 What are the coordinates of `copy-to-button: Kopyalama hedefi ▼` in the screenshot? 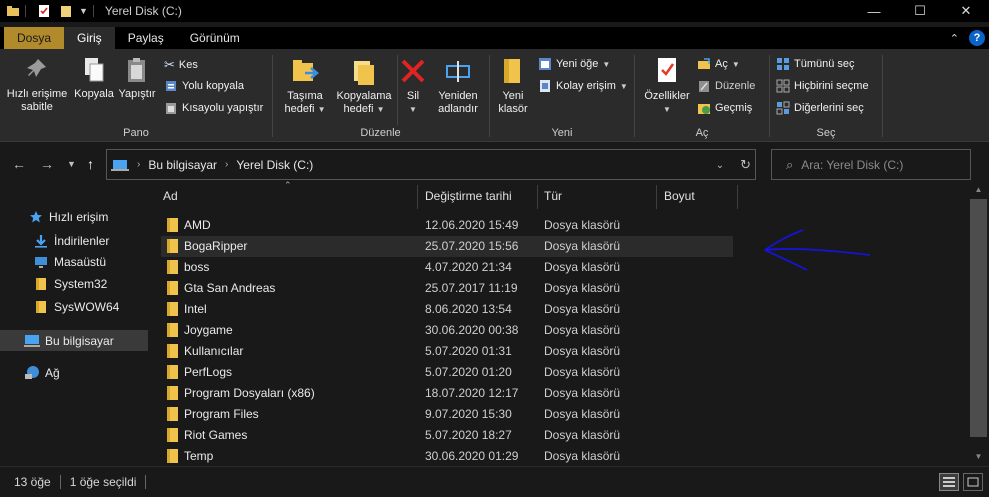 It's located at (364, 85).